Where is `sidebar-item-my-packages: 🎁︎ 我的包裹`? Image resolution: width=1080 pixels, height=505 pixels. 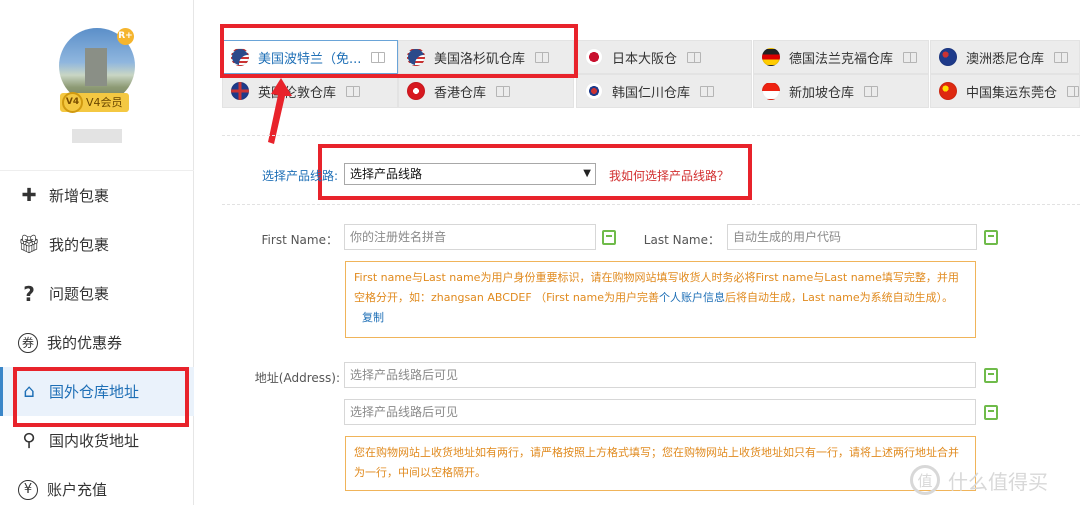
sidebar-item-my-packages: 🎁︎ 我的包裹 is located at coordinates (97, 244).